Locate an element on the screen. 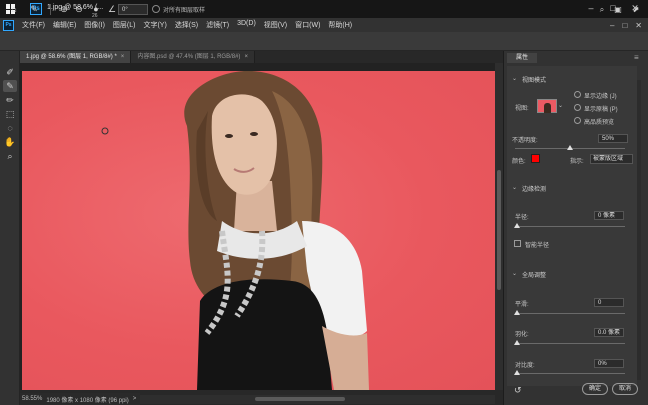 This screenshot has width=648, height=405. ok-button: 确定 is located at coordinates (595, 389).